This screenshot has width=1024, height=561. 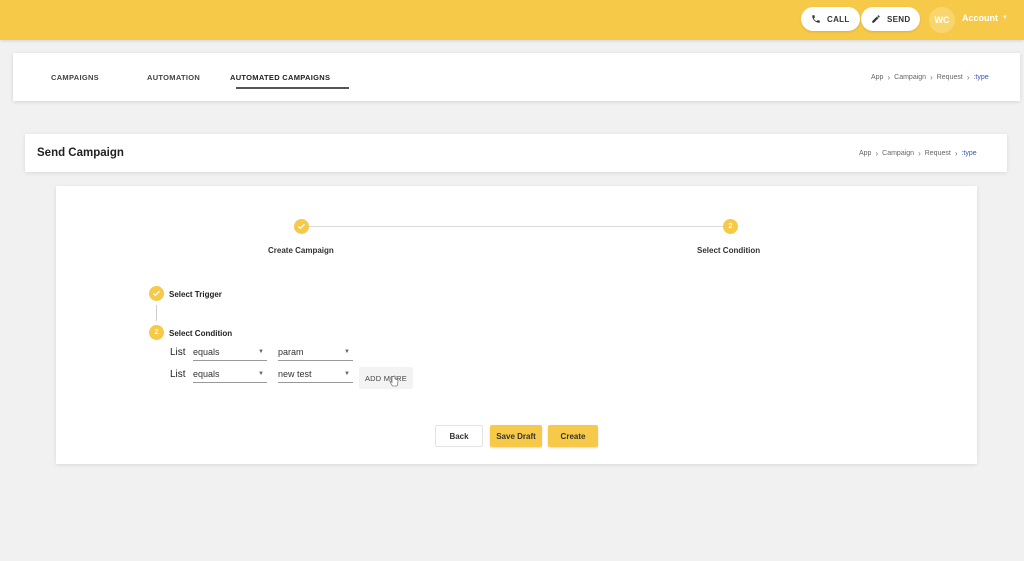 I want to click on vstep-label-select-condition: Select Condition, so click(x=201, y=333).